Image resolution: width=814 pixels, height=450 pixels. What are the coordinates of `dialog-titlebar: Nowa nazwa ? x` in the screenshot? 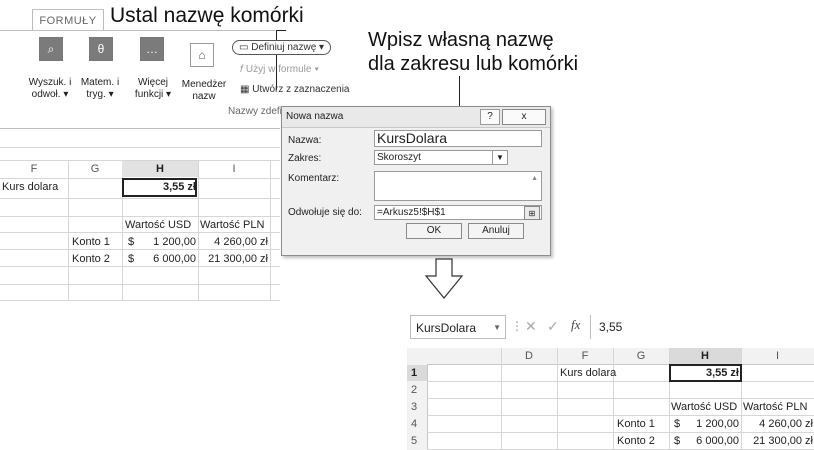 It's located at (416, 117).